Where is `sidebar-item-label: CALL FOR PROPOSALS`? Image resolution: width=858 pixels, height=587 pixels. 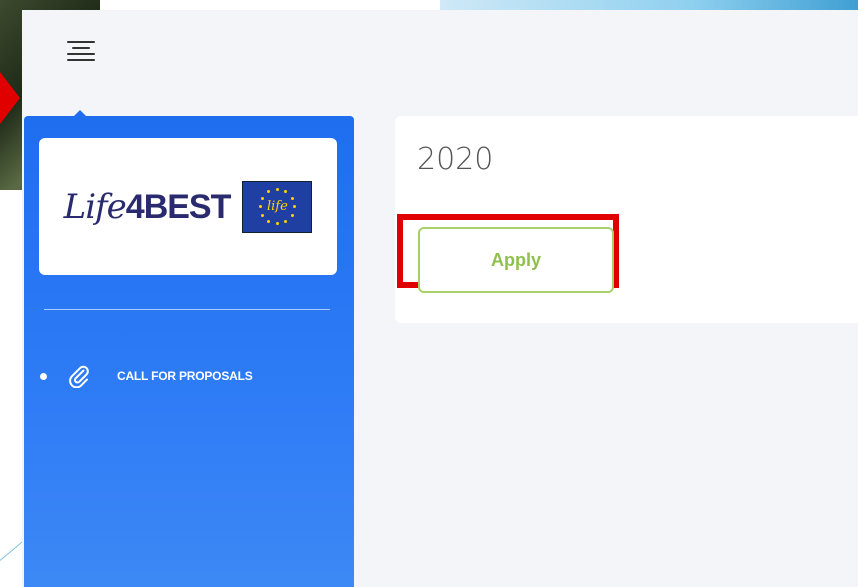 sidebar-item-label: CALL FOR PROPOSALS is located at coordinates (185, 376).